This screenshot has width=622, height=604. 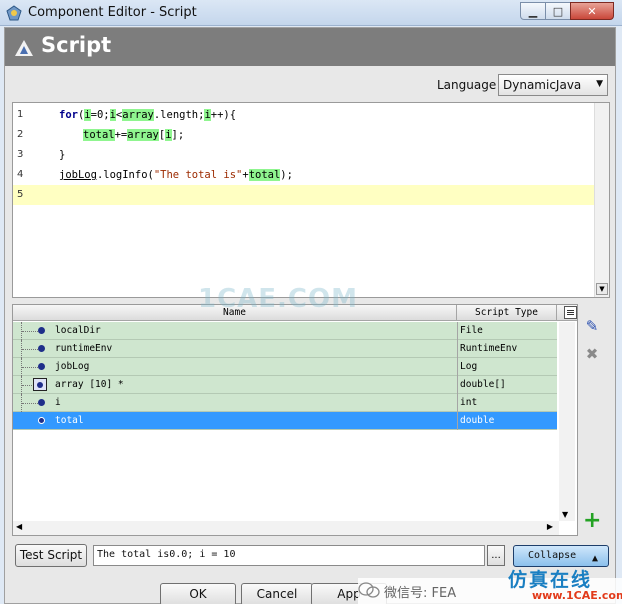 I want to click on test-script-button: Test Script, so click(x=51, y=555).